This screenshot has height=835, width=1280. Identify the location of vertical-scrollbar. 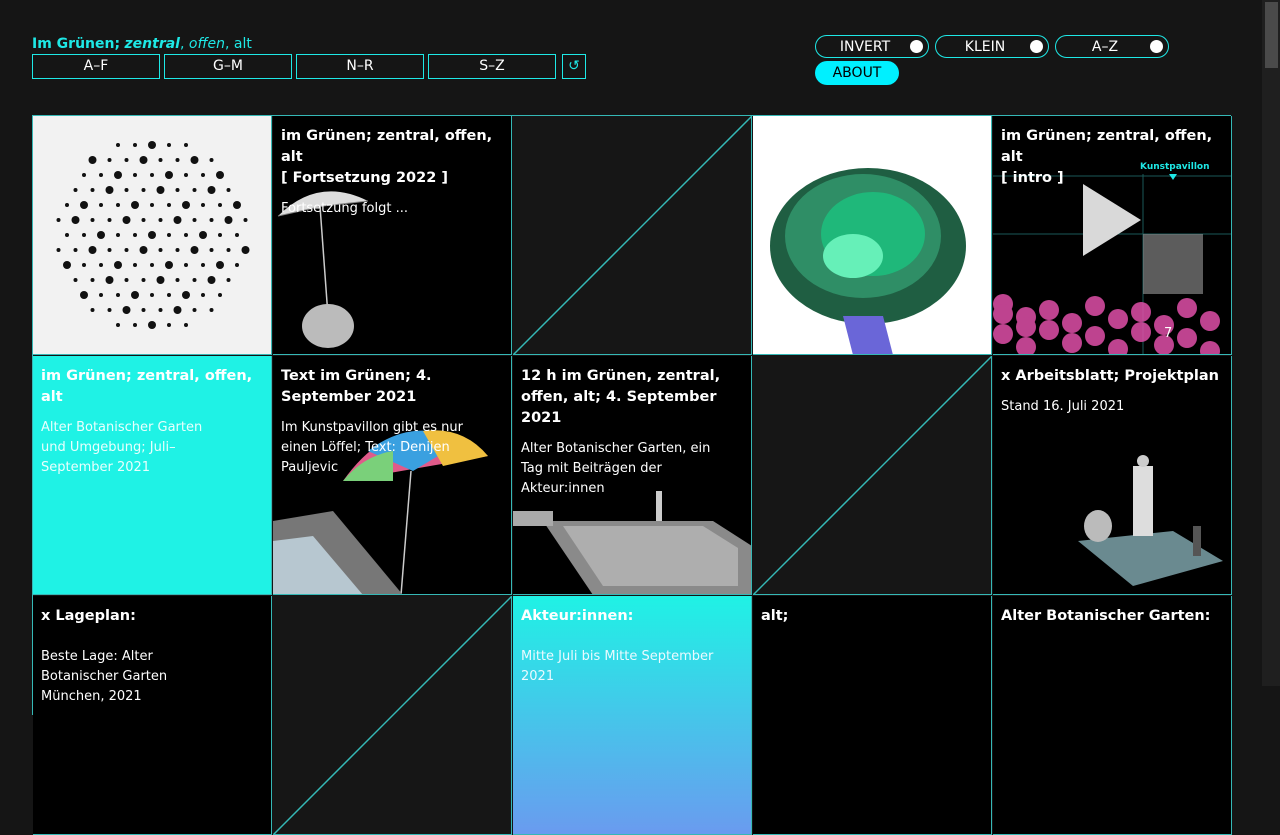
(1271, 343).